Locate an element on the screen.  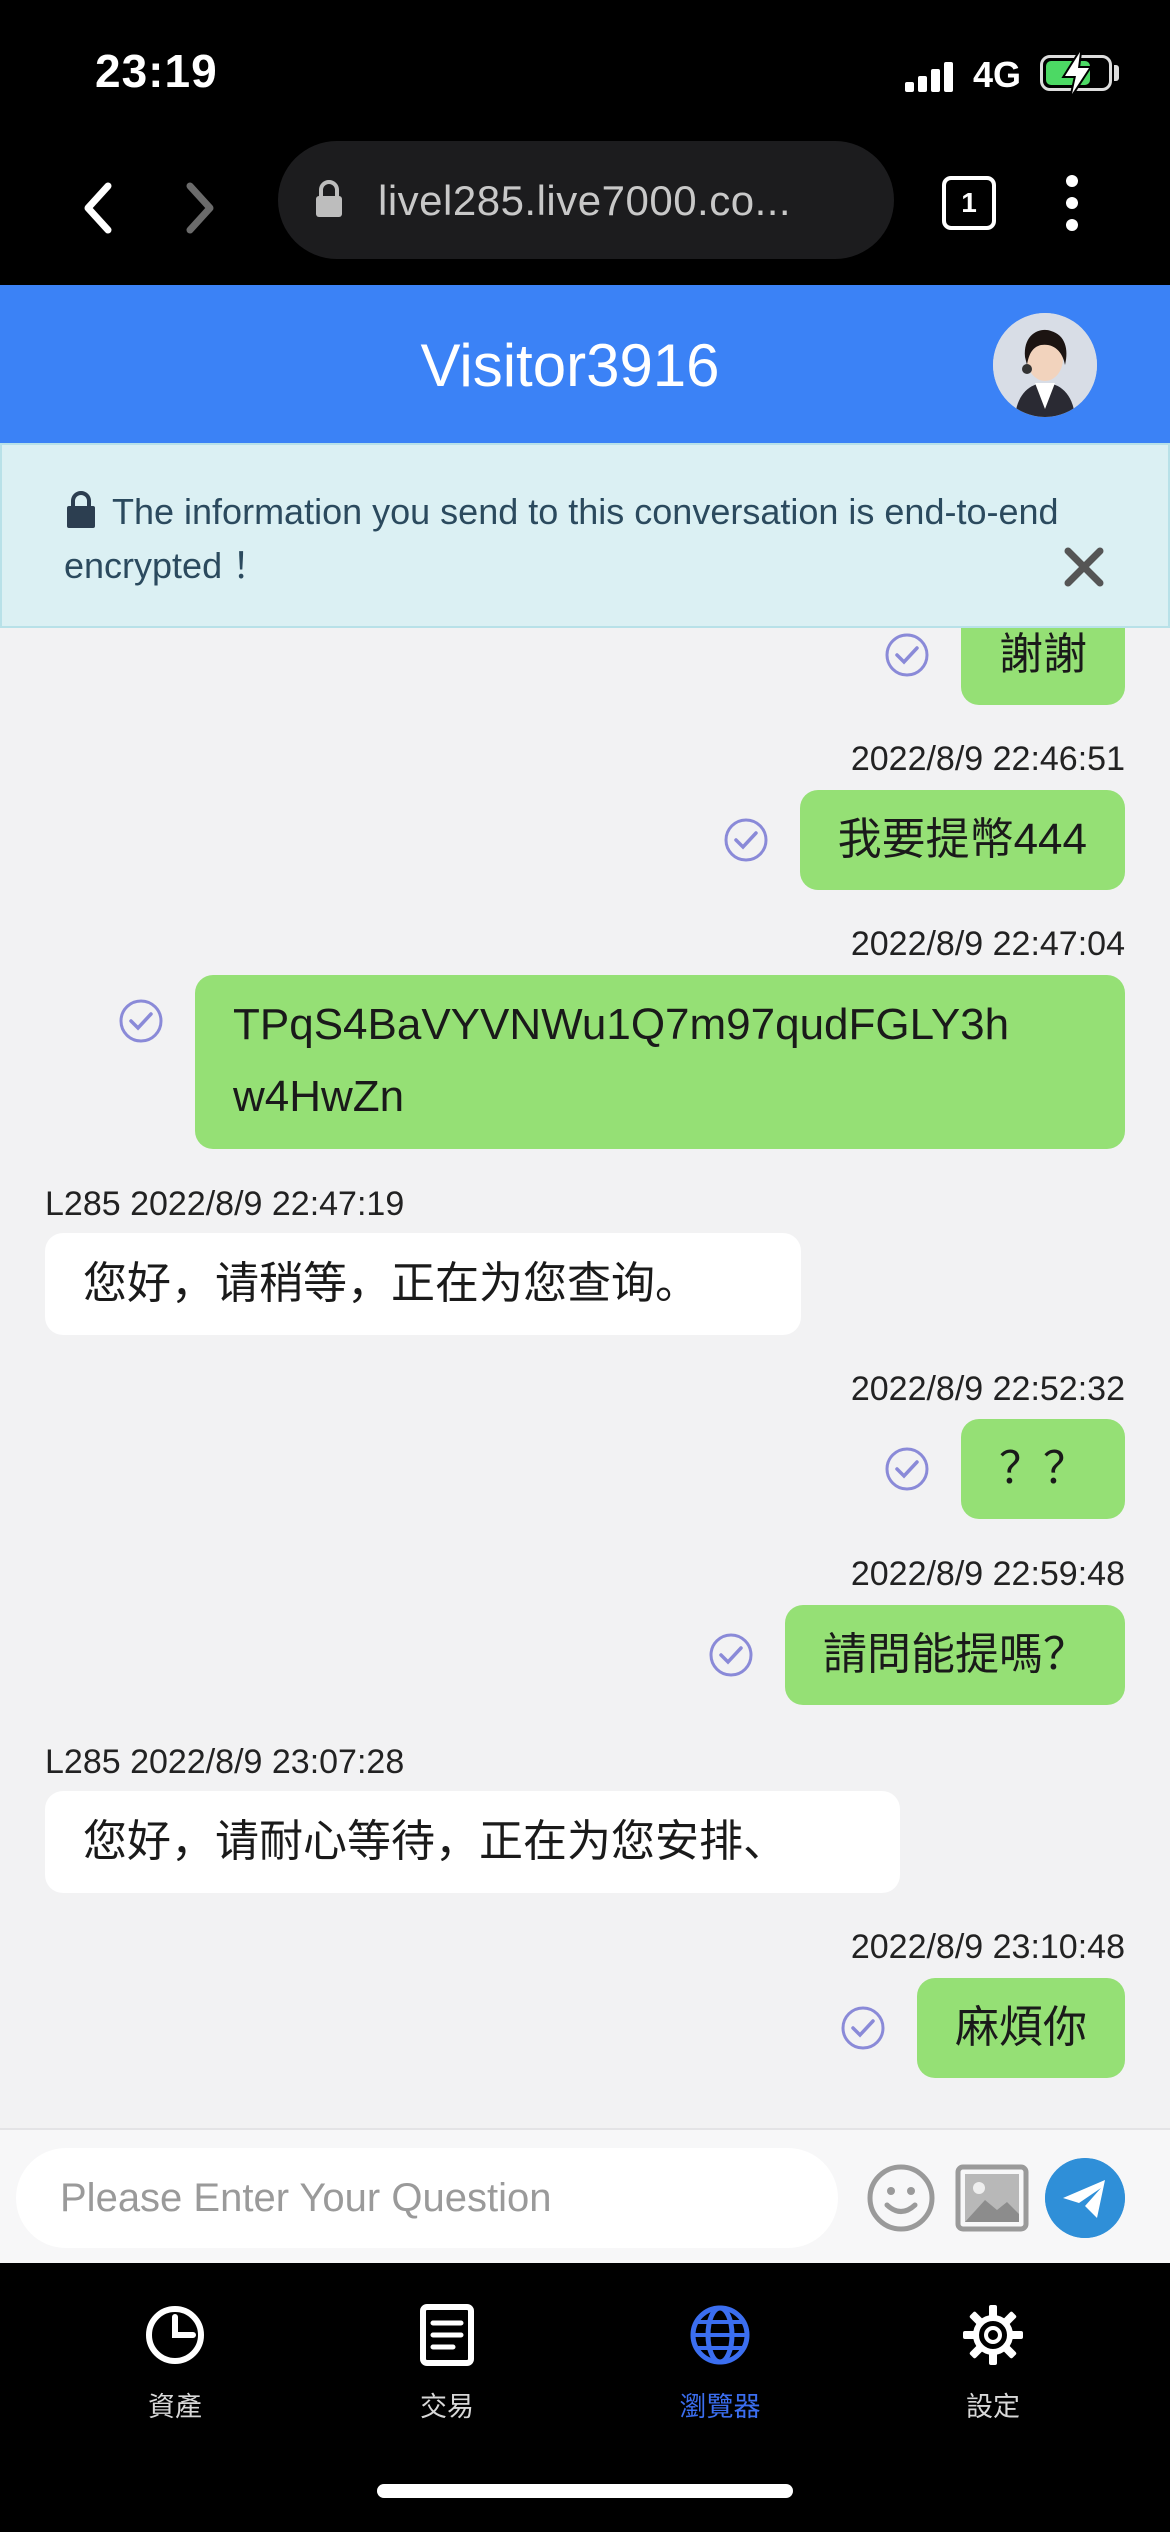
message-text-line: TPqS4BaVYVNWu1Q7m97qudFGLY3h is located at coordinates (621, 1024).